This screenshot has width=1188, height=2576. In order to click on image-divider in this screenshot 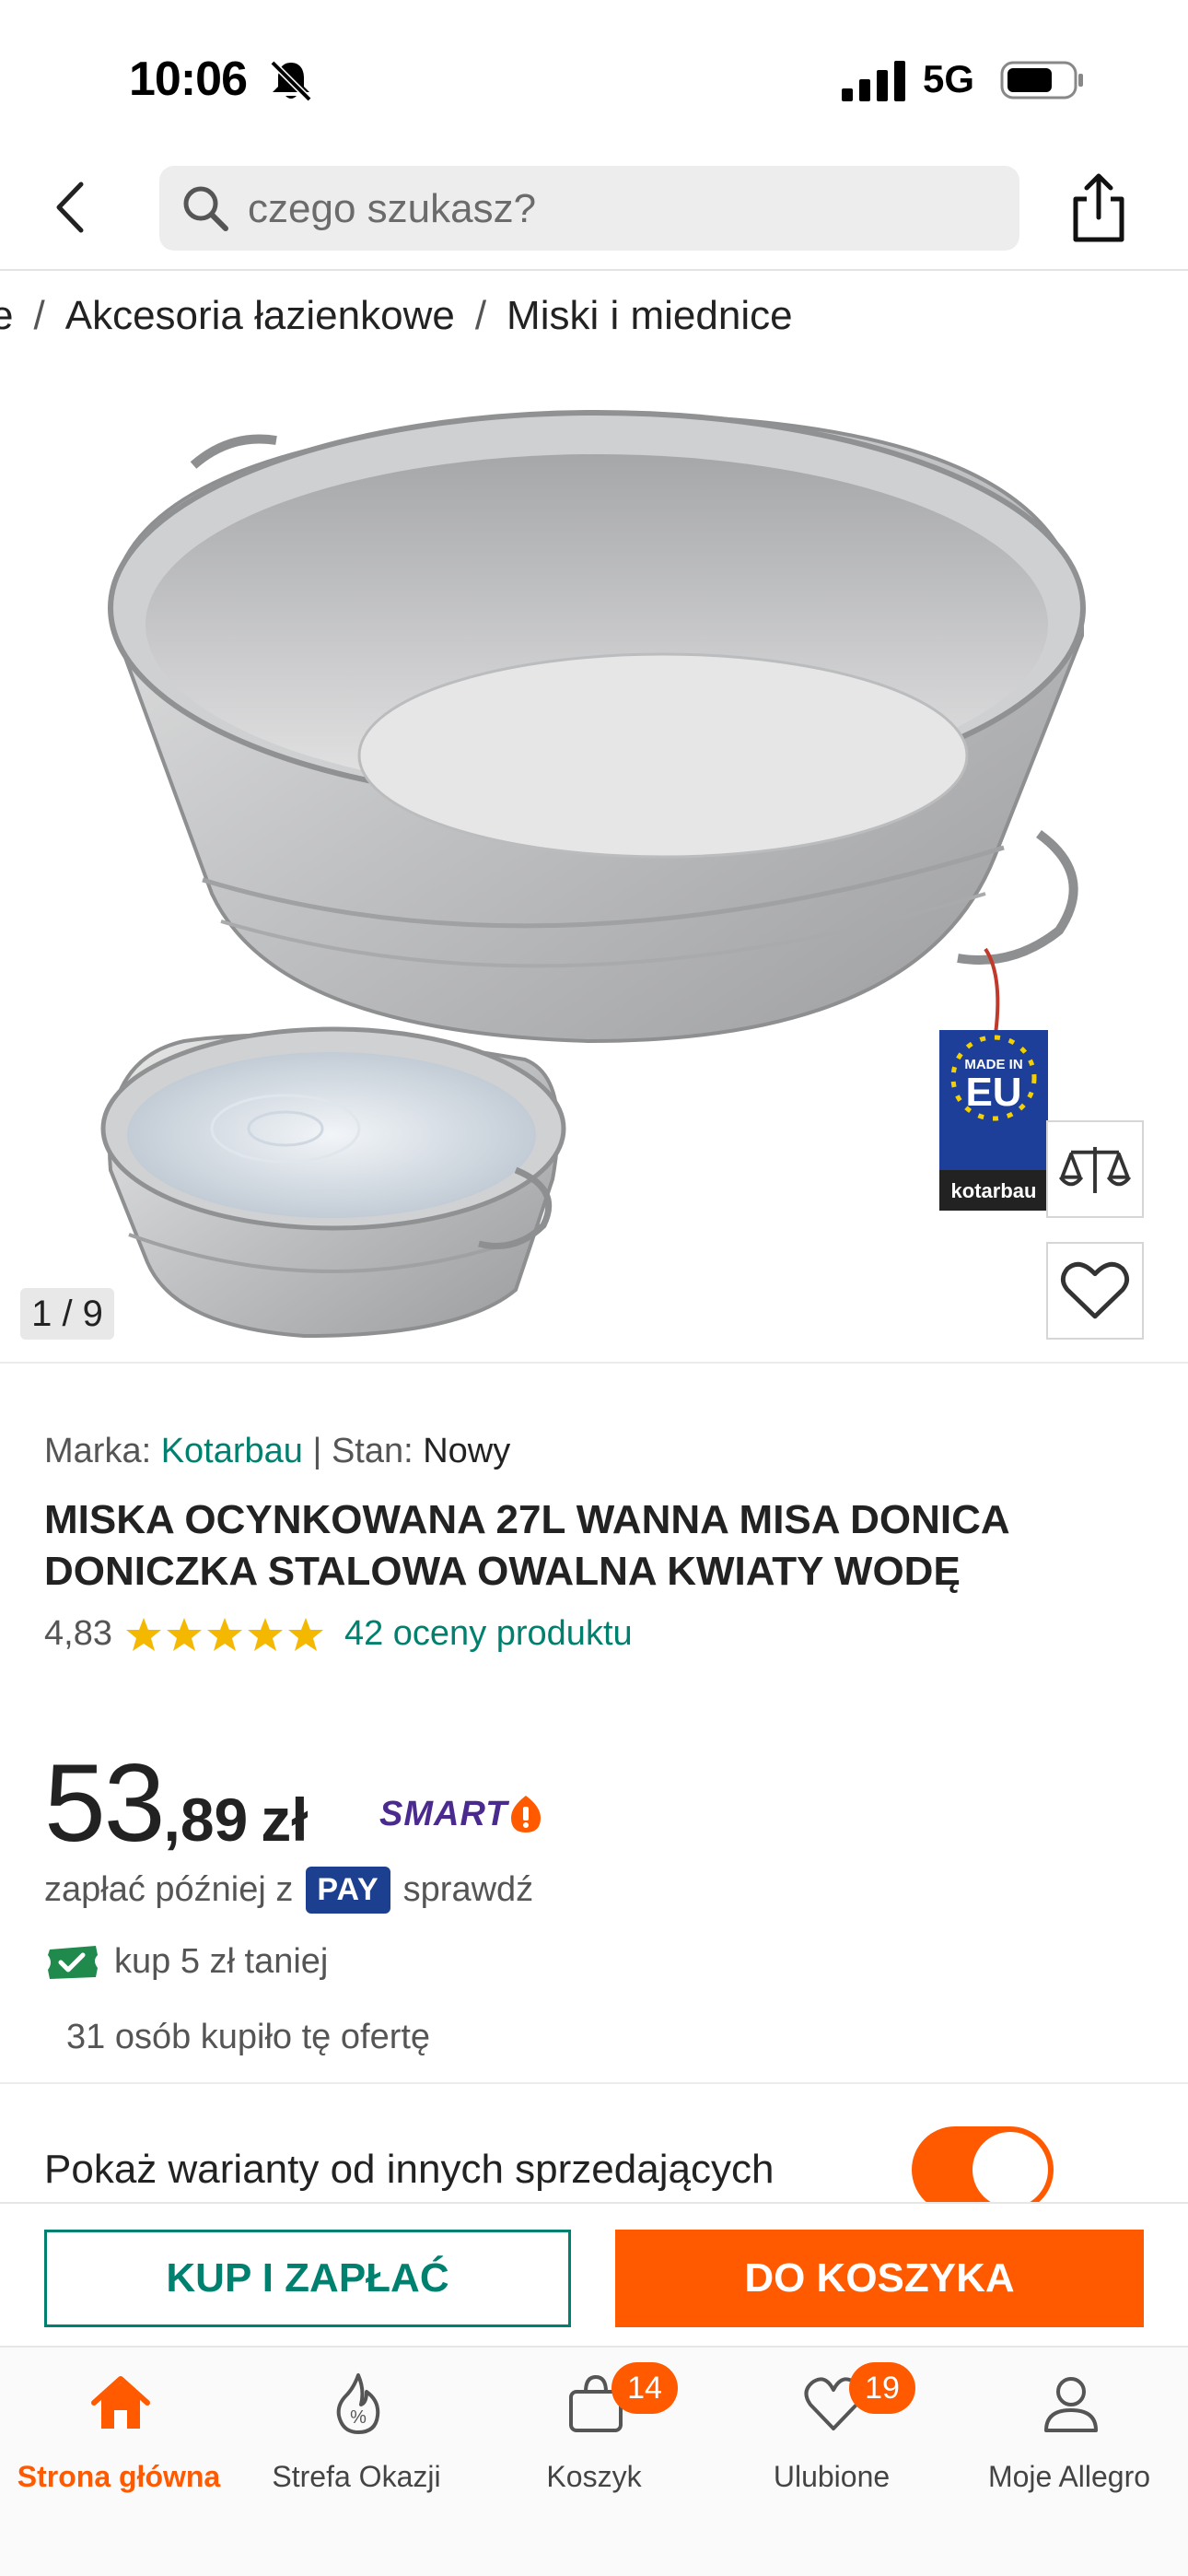, I will do `click(594, 1363)`.